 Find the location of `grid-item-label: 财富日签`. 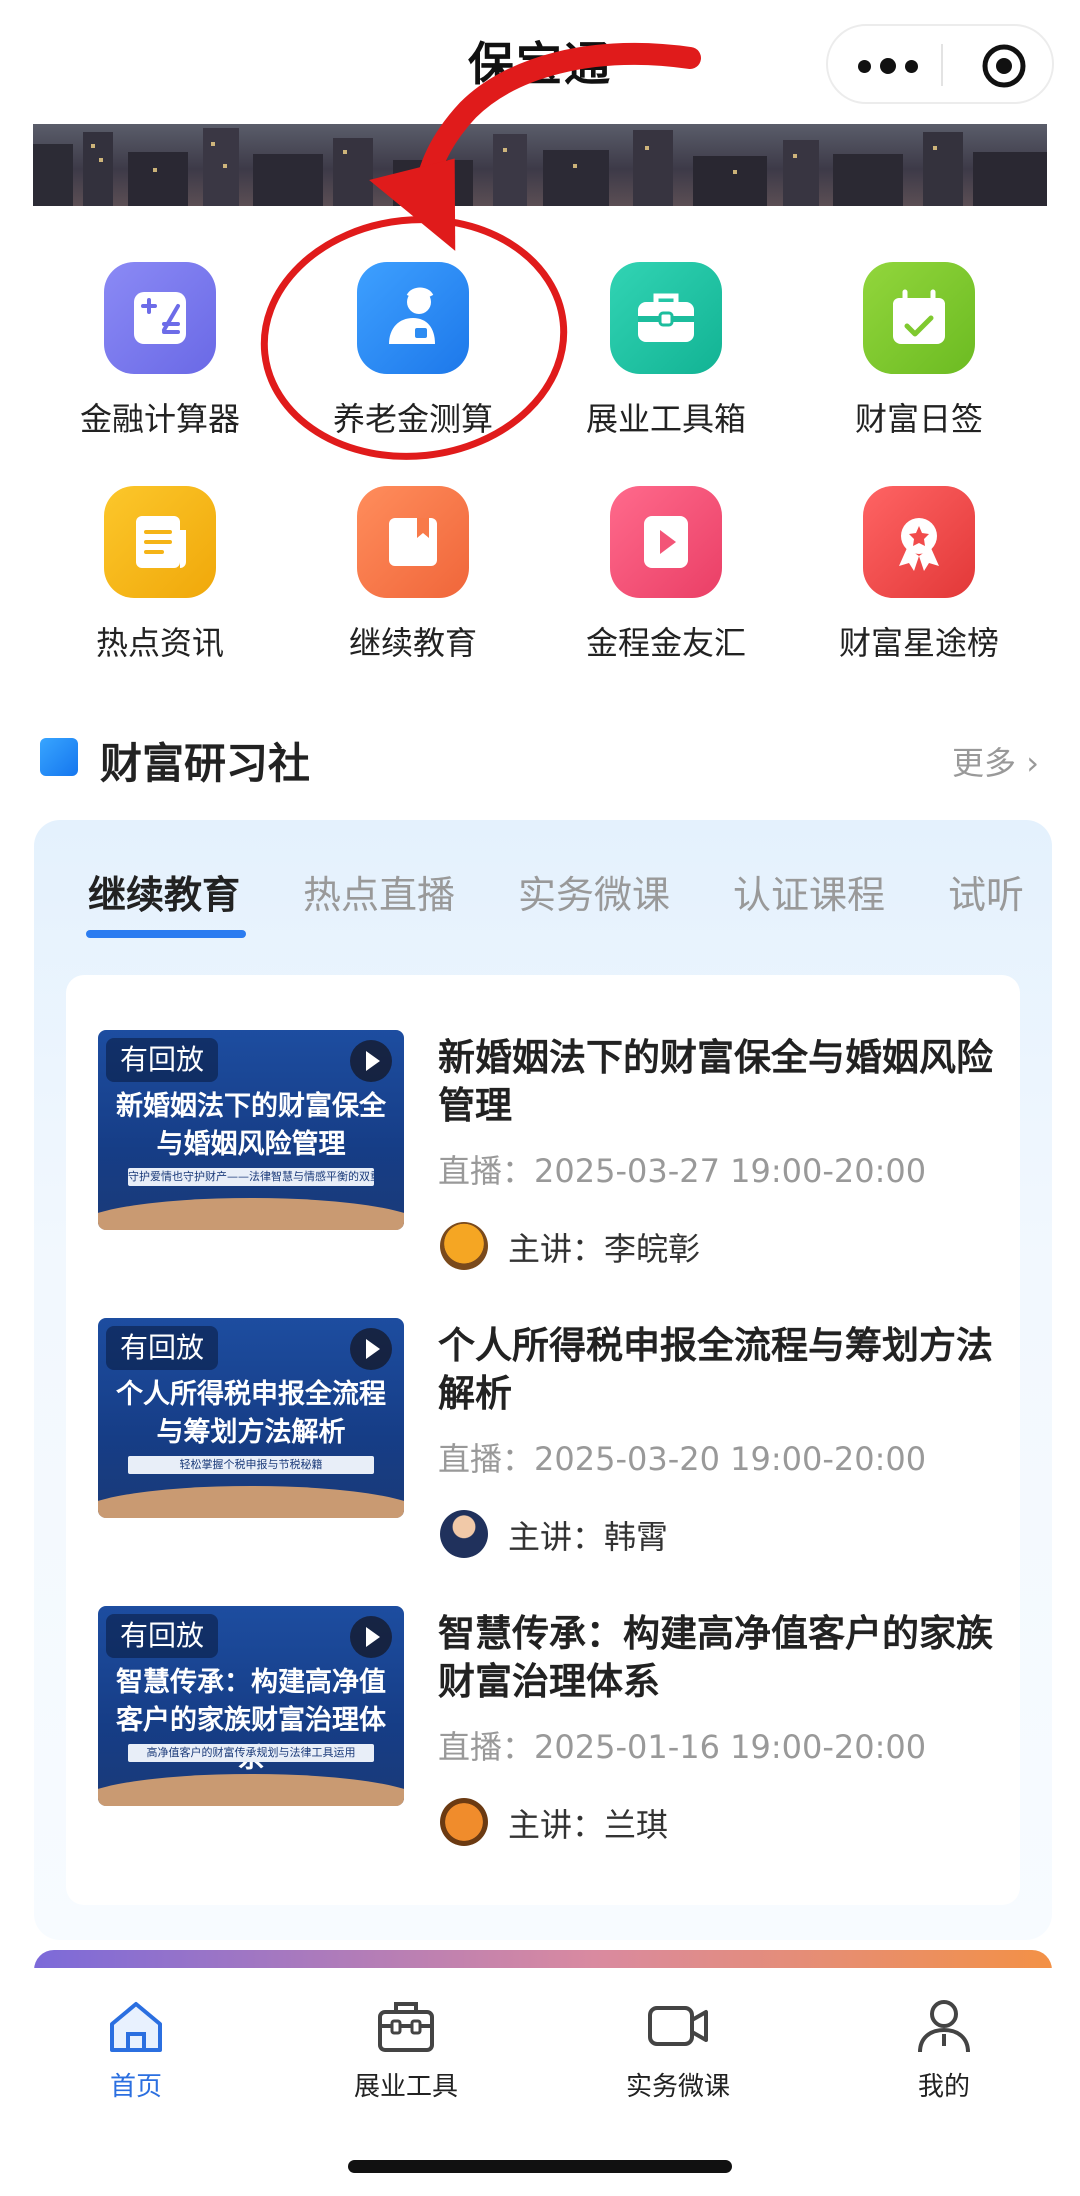

grid-item-label: 财富日签 is located at coordinates (918, 419).